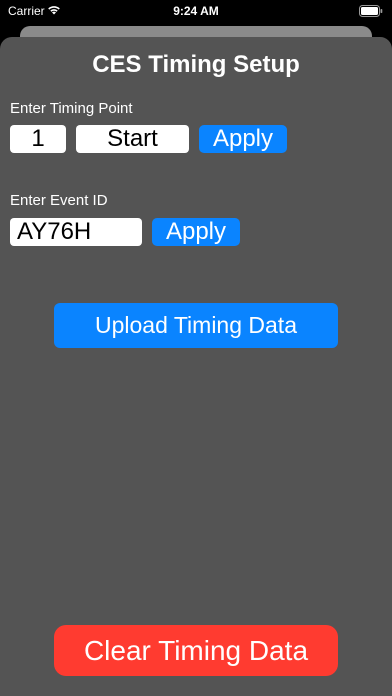 This screenshot has height=696, width=392. Describe the element at coordinates (71, 108) in the screenshot. I see `timing-point-label: Enter Timing Point` at that location.